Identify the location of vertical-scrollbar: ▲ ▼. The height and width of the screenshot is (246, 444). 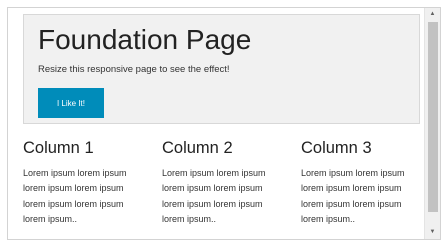
(432, 123).